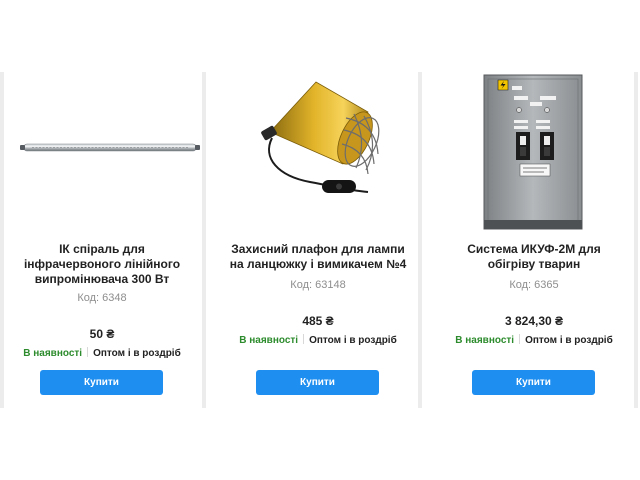 Image resolution: width=640 pixels, height=480 pixels. What do you see at coordinates (534, 285) in the screenshot?
I see `product-code: Код: 6365` at bounding box center [534, 285].